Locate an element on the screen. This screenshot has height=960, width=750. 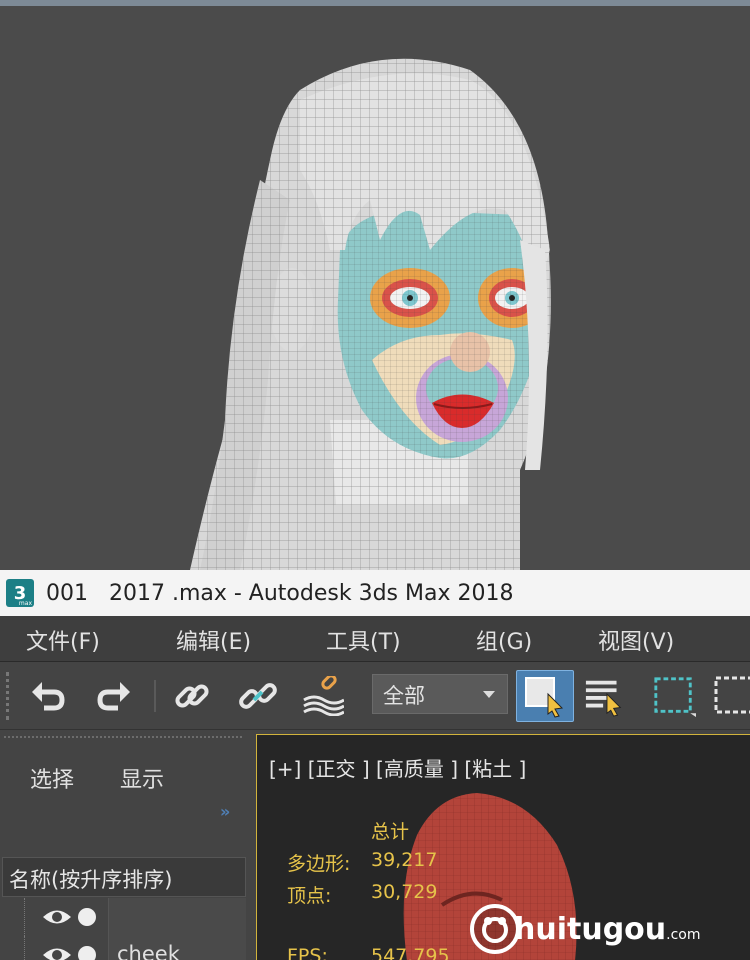
menu-group: 组(G) is located at coordinates (504, 640).